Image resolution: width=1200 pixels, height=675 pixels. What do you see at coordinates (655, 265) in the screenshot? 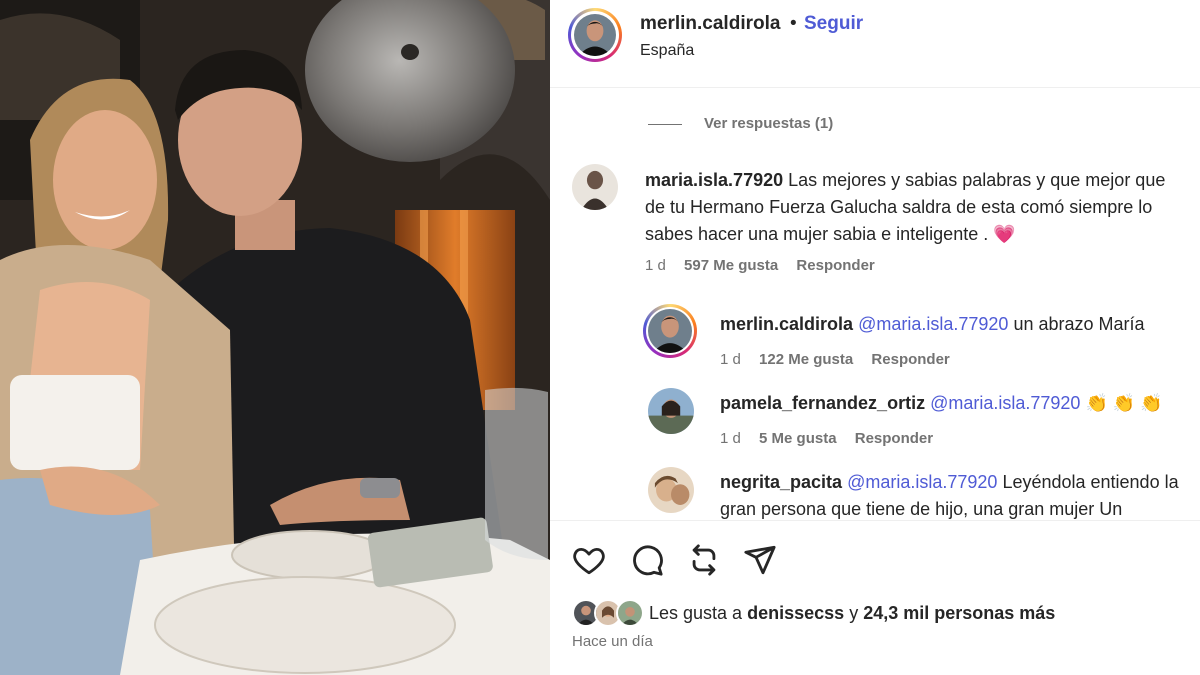
I see `comment-time: 1 d` at bounding box center [655, 265].